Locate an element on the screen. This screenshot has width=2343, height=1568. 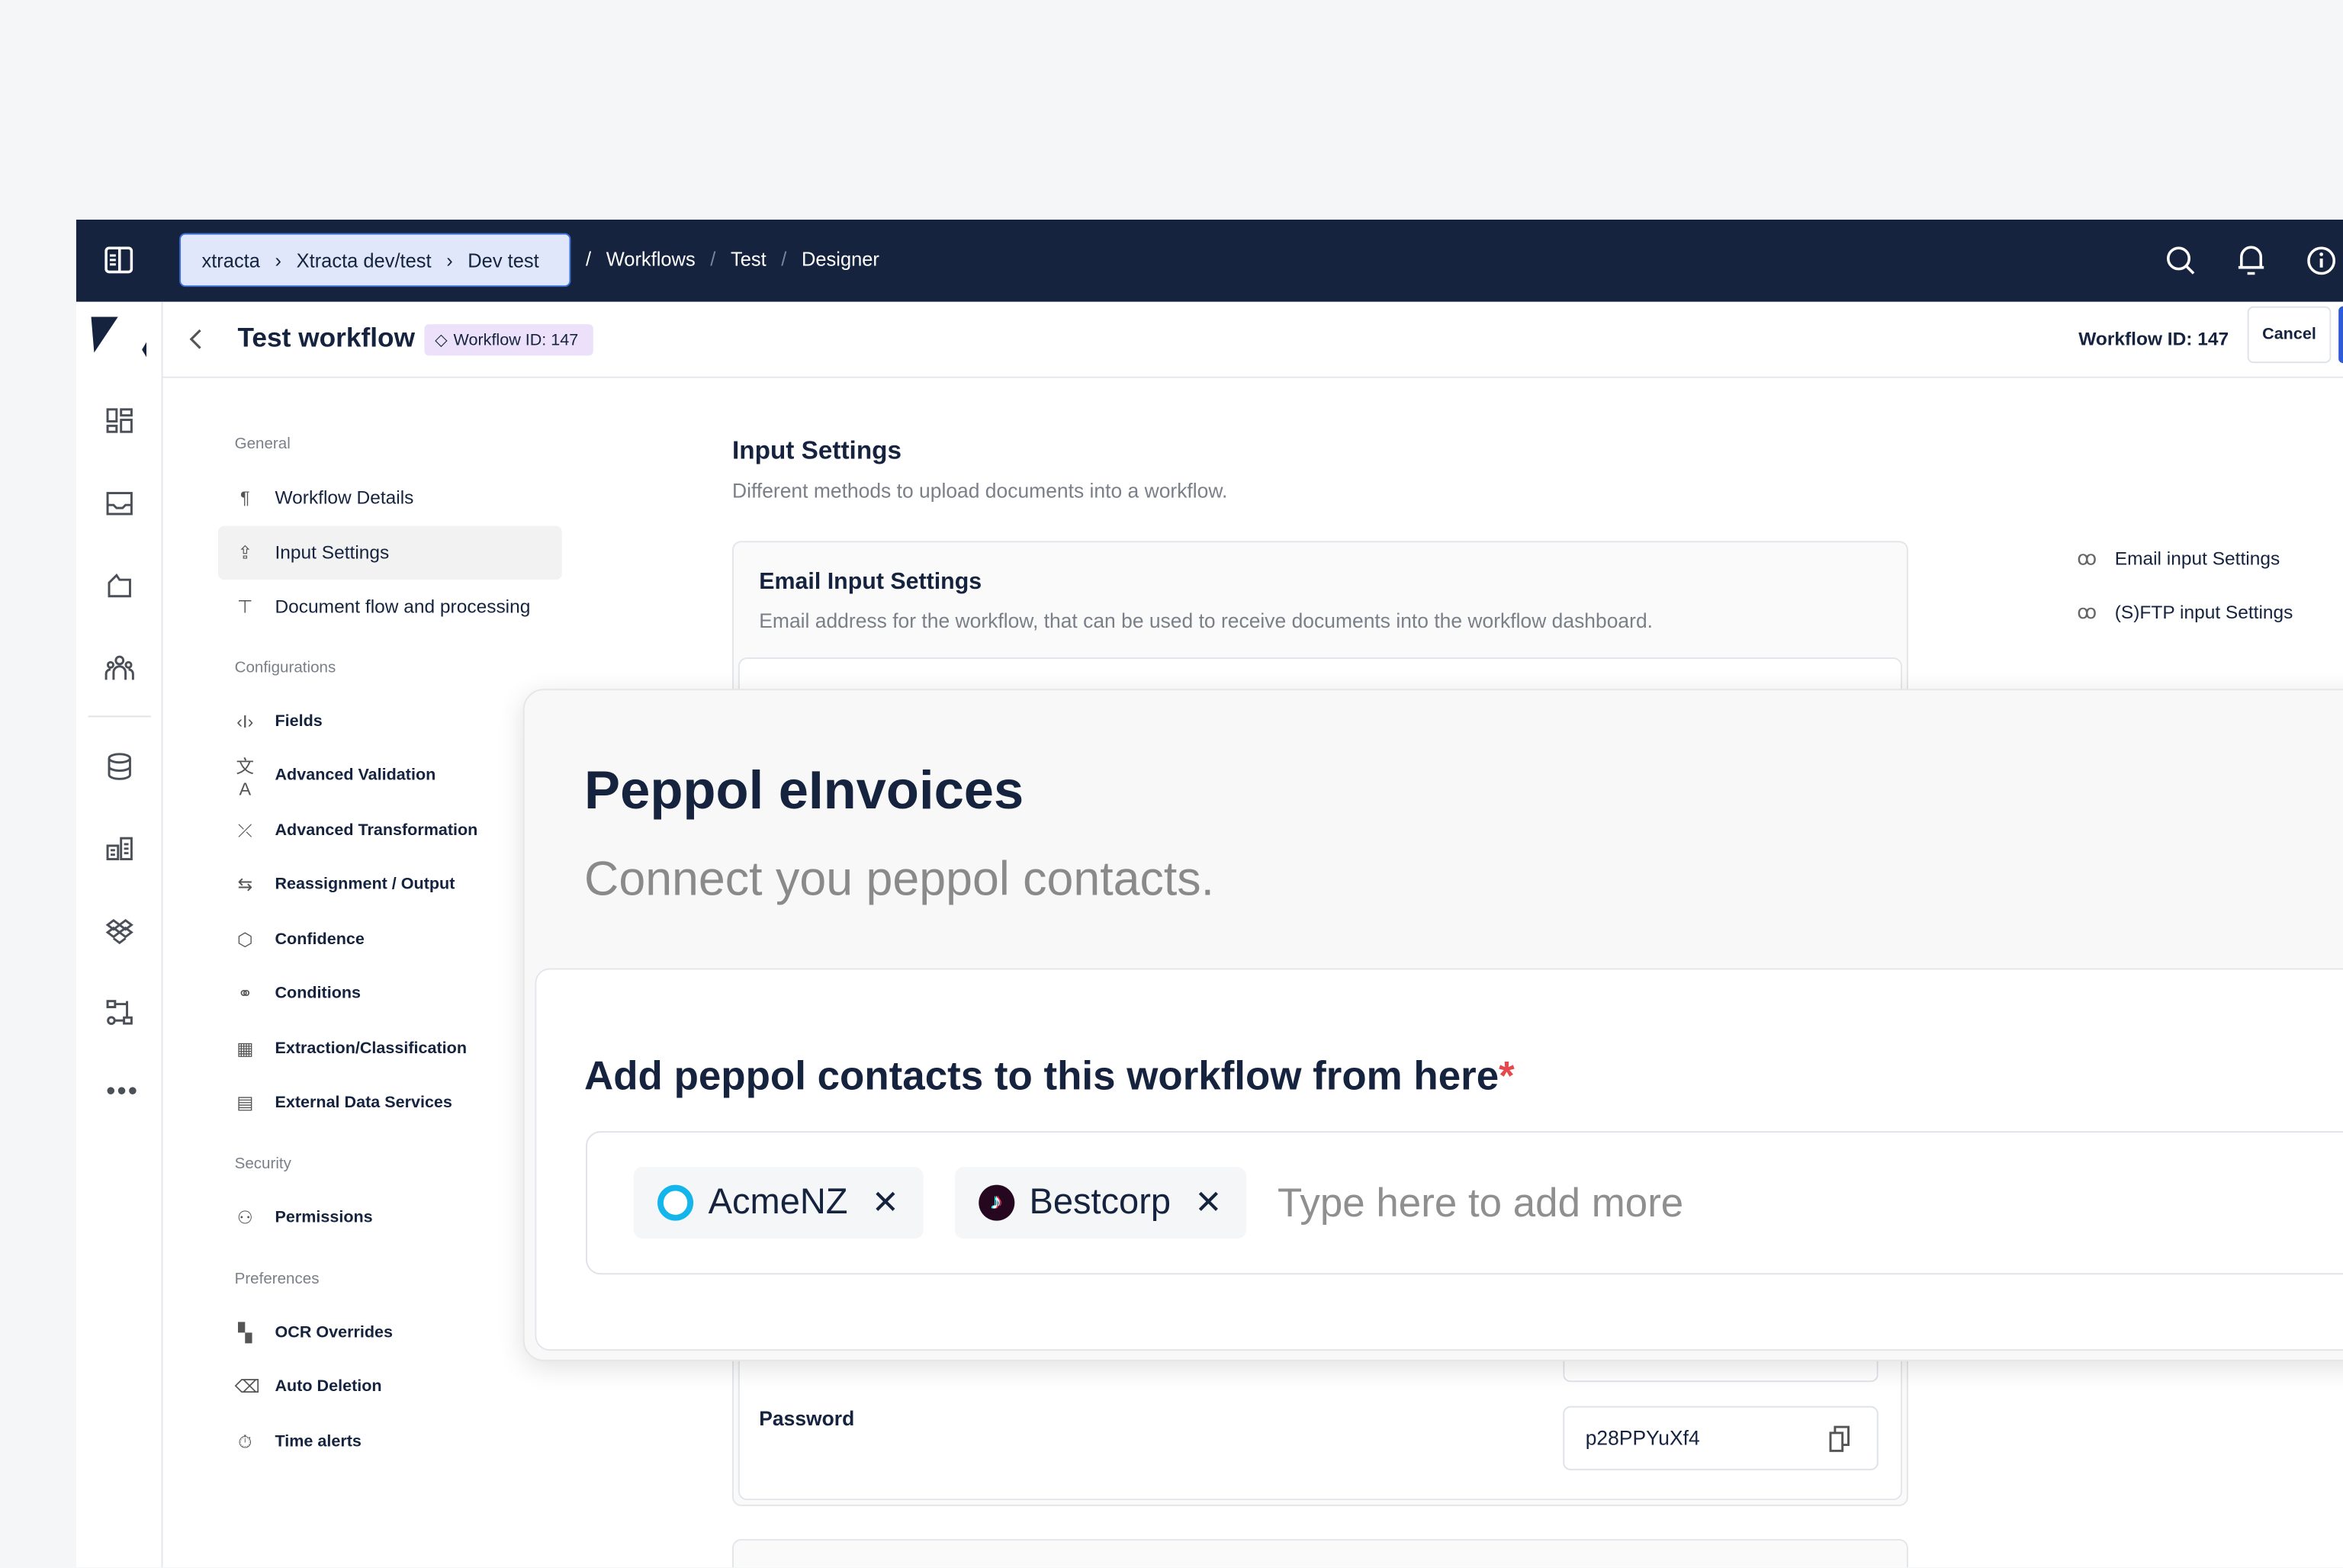
settings-nav-item: ⤫ Advanced Transformation is located at coordinates (390, 831).